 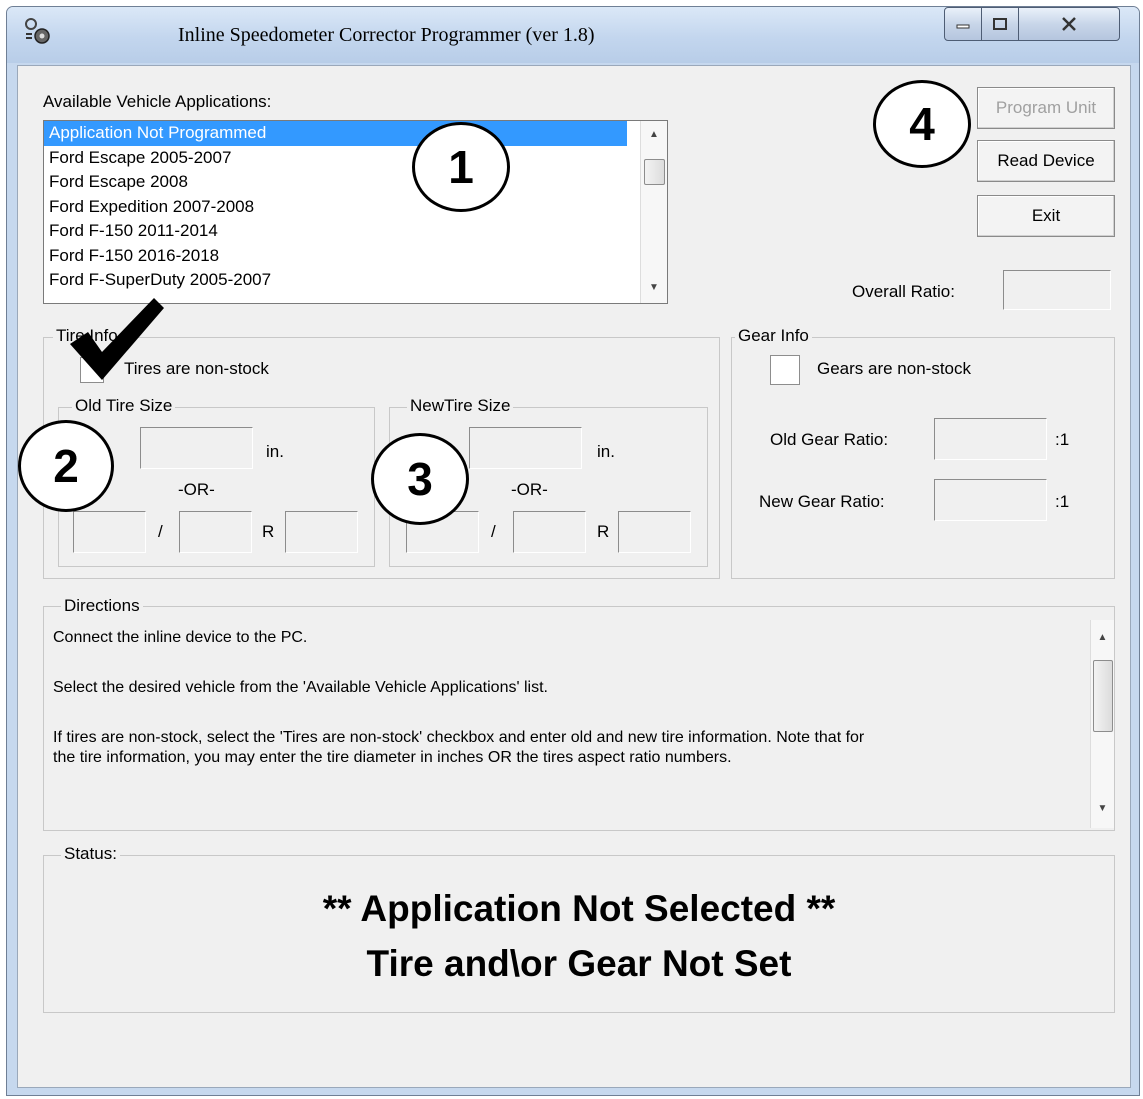 I want to click on list-item: Ford F-SuperDuty 2005-2007, so click(x=355, y=280).